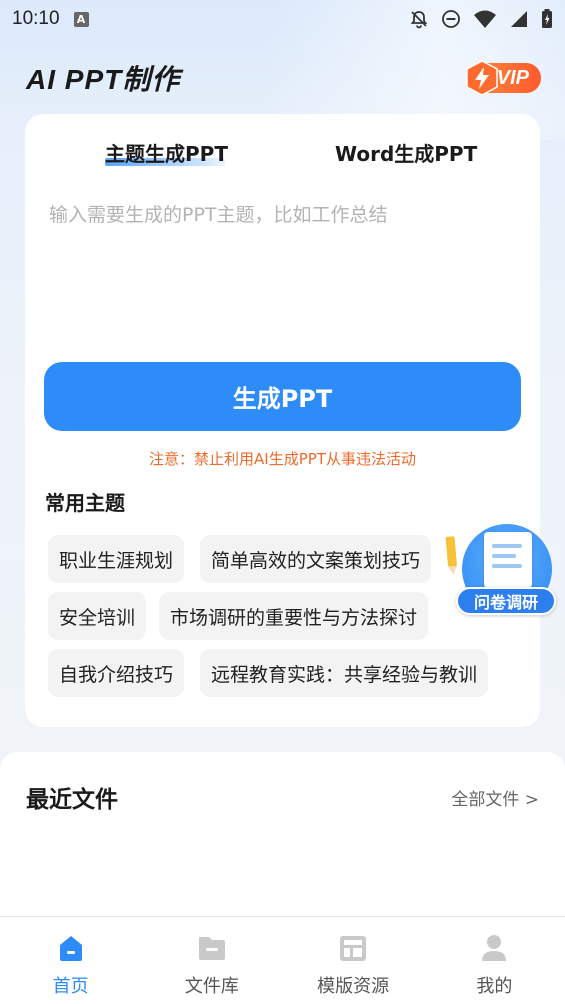  I want to click on all-files-link: 全部文件 >, so click(495, 797).